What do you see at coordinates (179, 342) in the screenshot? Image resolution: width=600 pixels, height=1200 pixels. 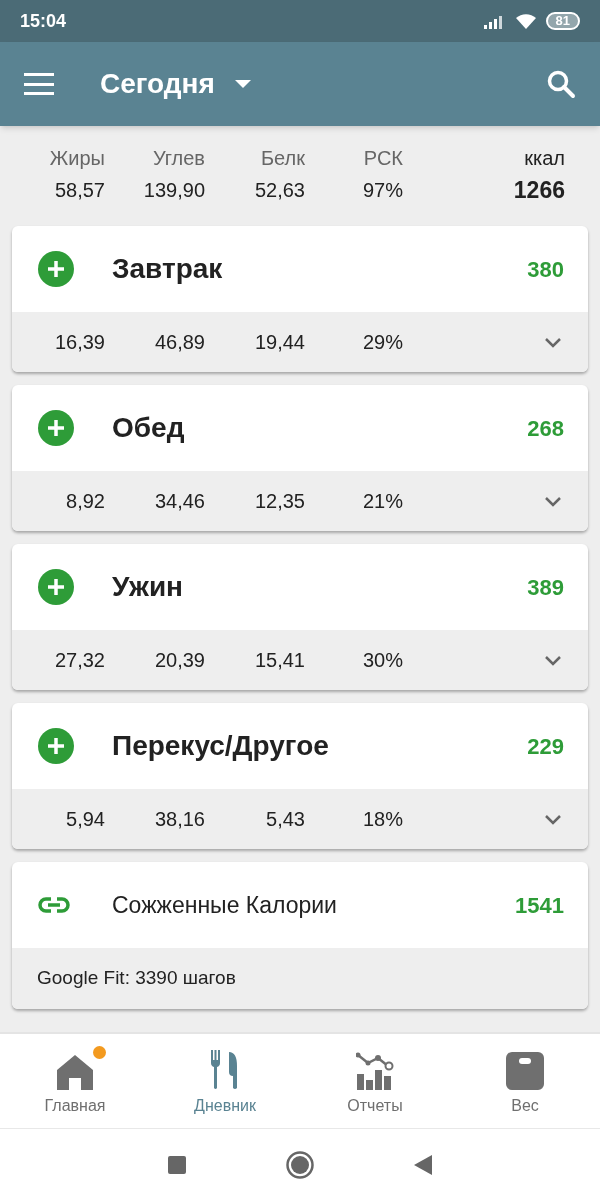 I see `macro-value: 46,89` at bounding box center [179, 342].